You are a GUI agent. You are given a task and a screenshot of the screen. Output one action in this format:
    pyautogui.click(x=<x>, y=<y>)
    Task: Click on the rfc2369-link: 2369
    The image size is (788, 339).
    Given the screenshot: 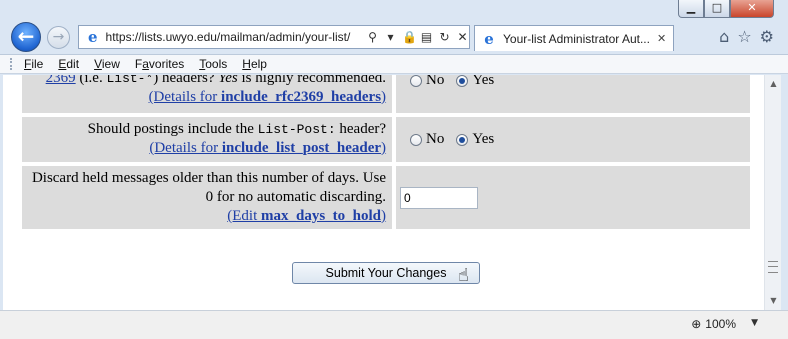 What is the action you would take?
    pyautogui.click(x=61, y=80)
    